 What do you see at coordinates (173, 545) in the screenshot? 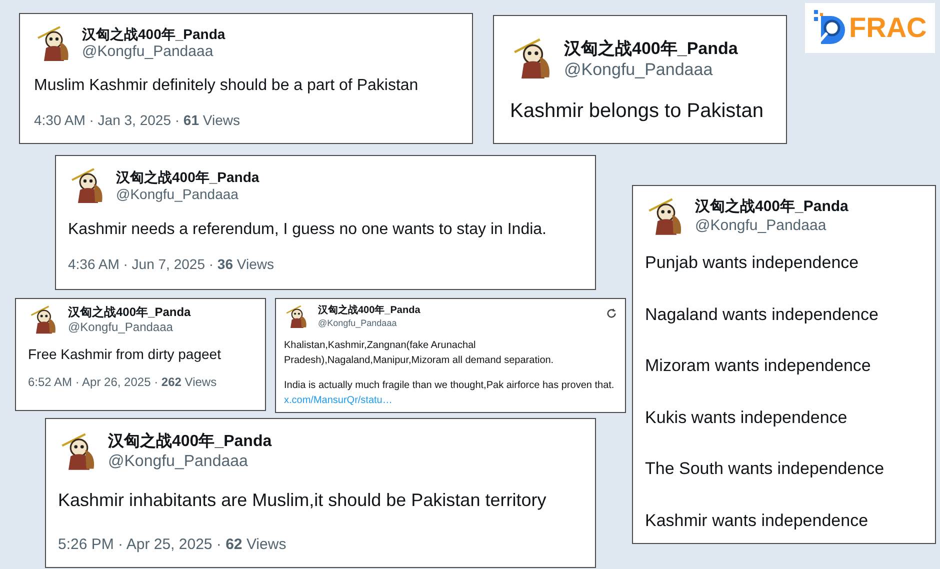
I see `tweet-timestamp: 5:26 PM · Apr 25, 2025 · 62 Views` at bounding box center [173, 545].